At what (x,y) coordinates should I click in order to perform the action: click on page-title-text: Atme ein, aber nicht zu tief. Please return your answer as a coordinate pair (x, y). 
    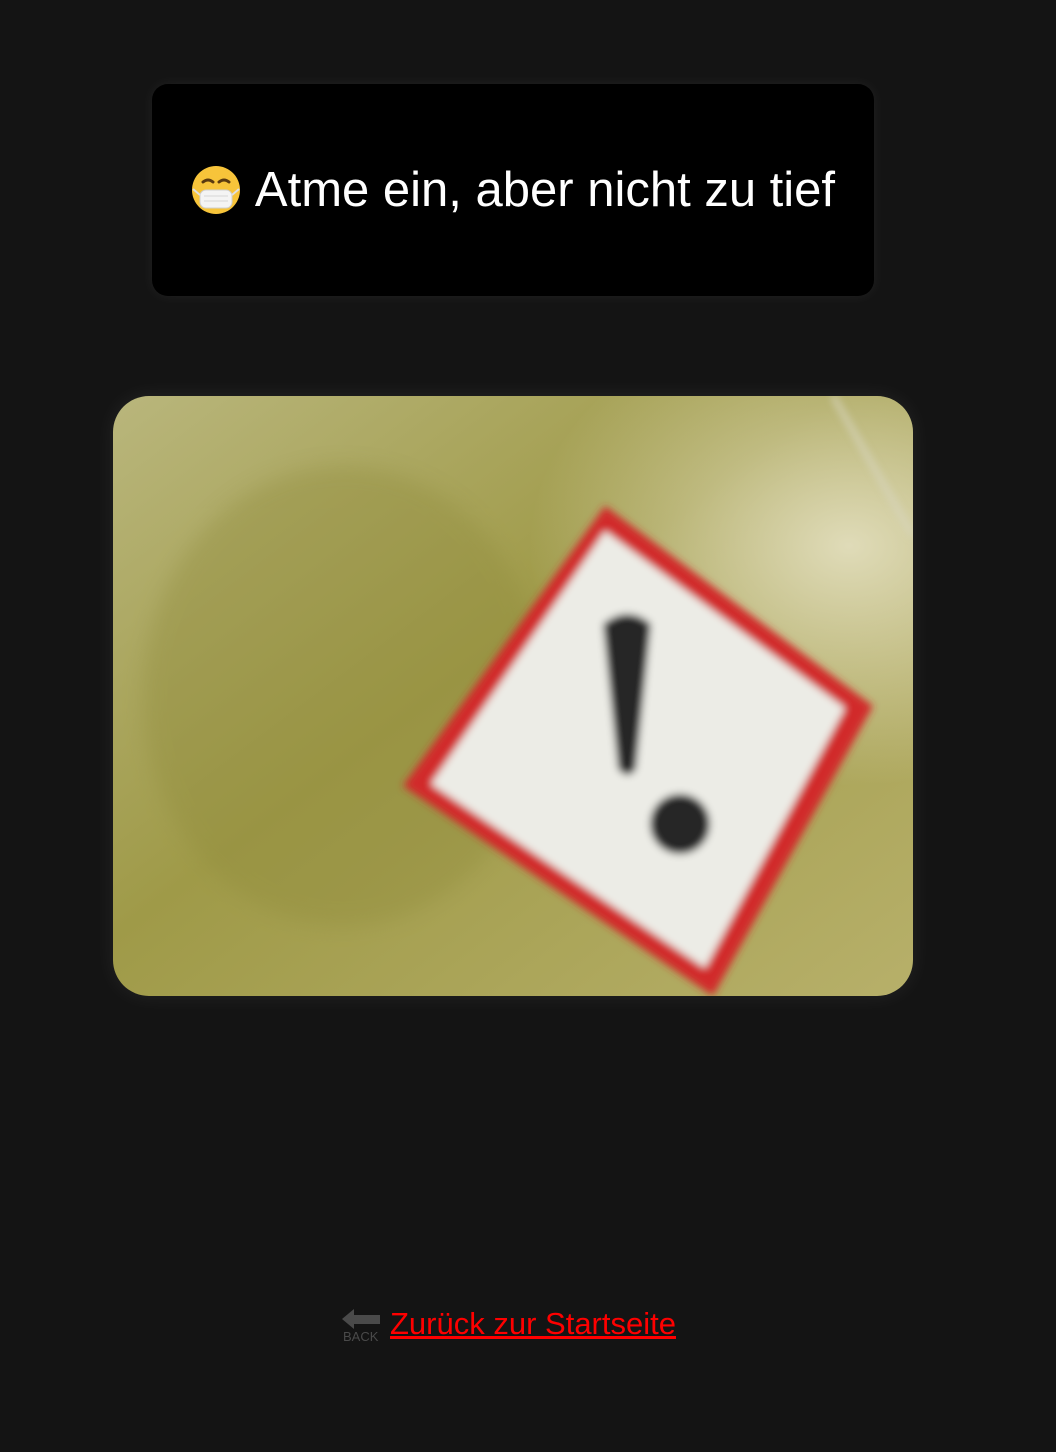
    Looking at the image, I should click on (545, 190).